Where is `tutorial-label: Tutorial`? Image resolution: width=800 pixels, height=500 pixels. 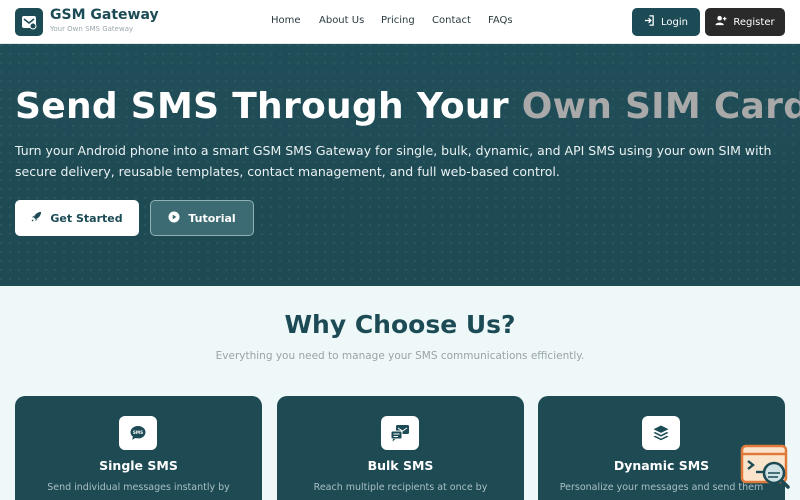 tutorial-label: Tutorial is located at coordinates (212, 218).